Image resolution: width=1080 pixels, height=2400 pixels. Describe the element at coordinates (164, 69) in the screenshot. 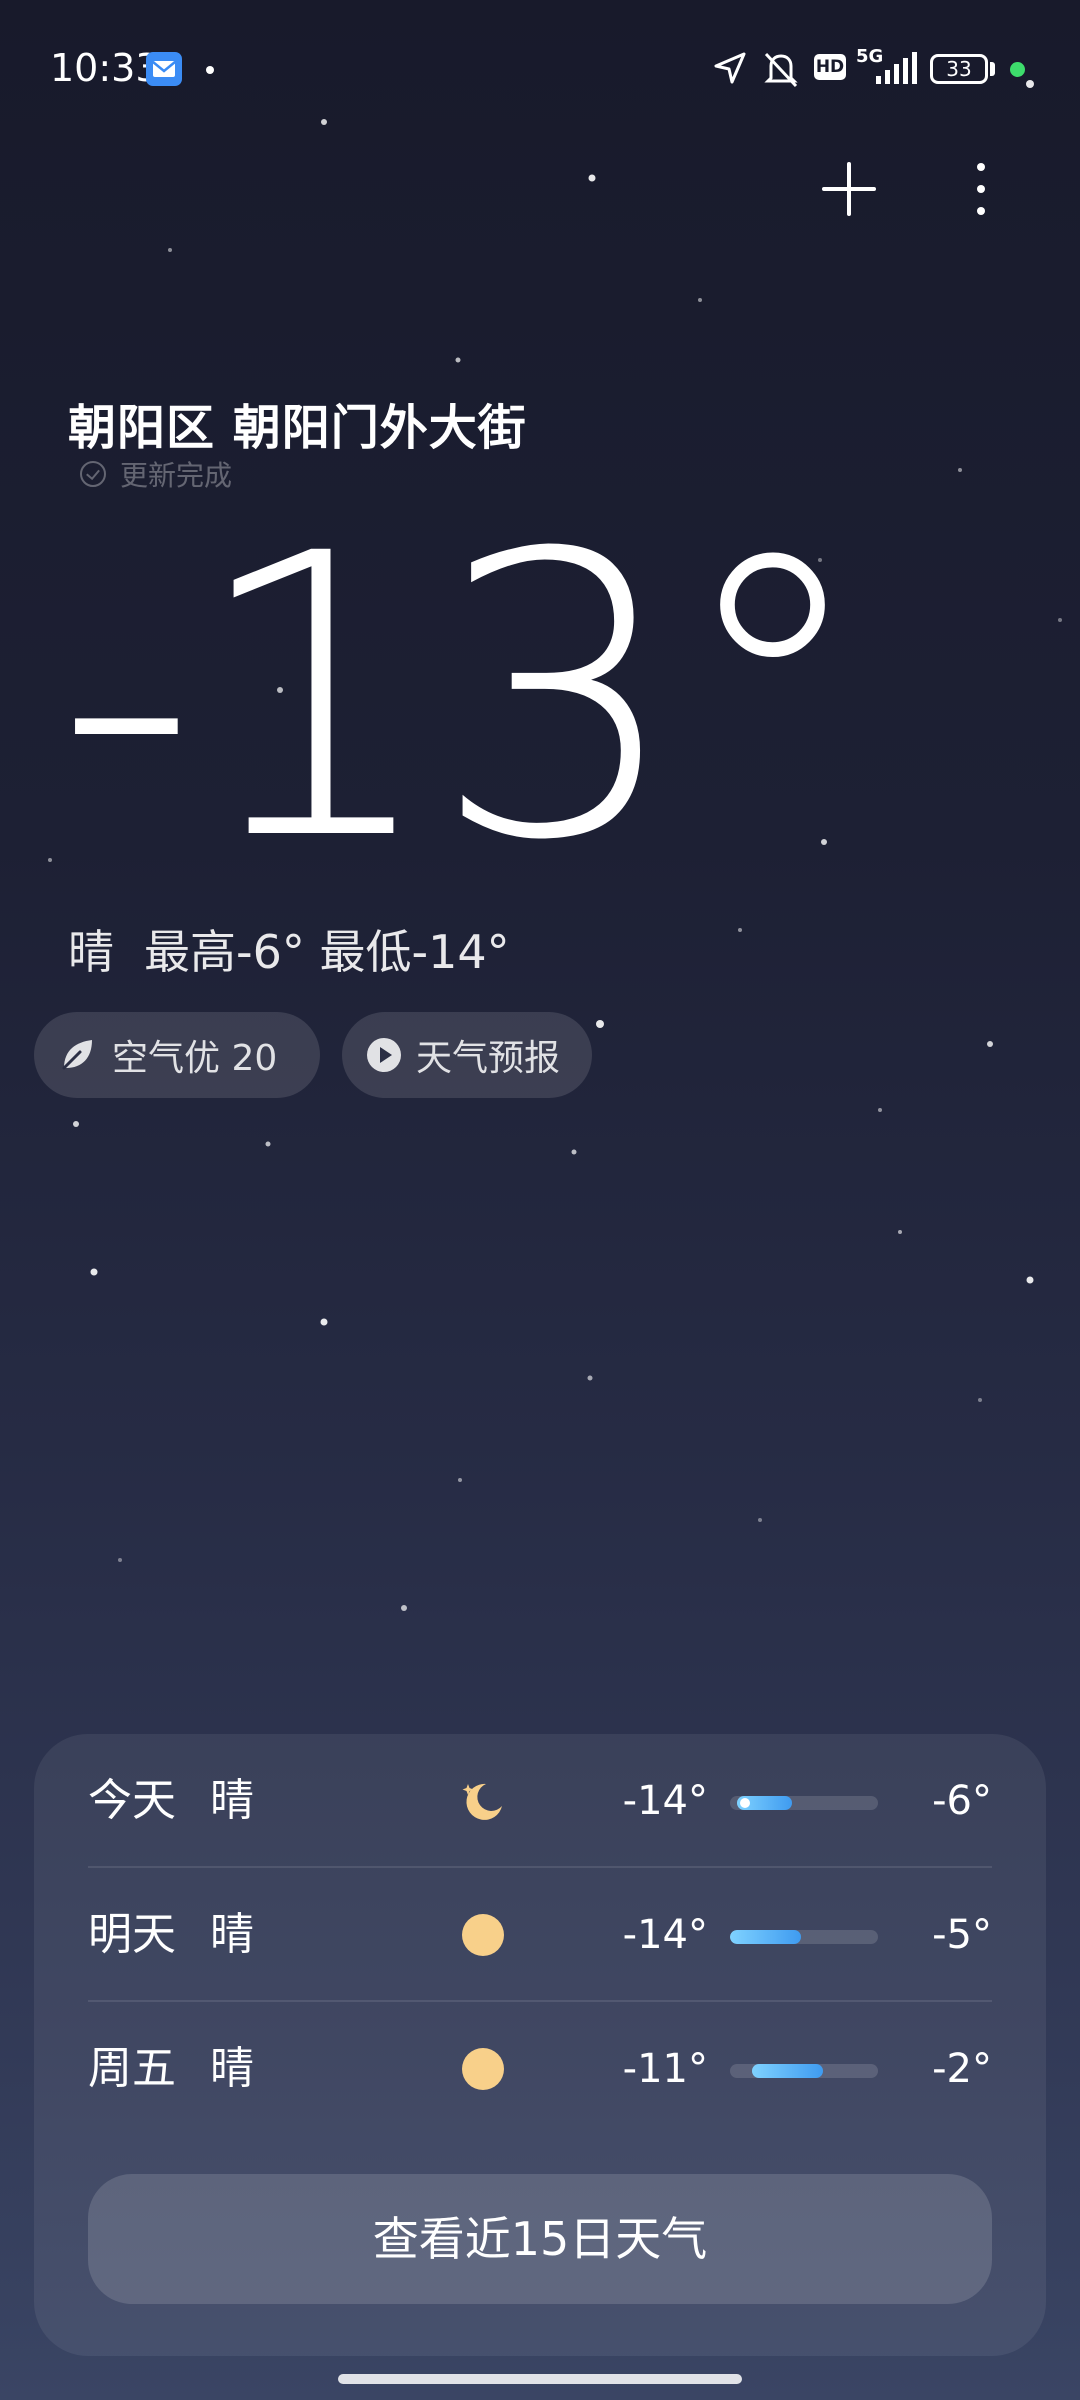

I see `mail-icon` at that location.